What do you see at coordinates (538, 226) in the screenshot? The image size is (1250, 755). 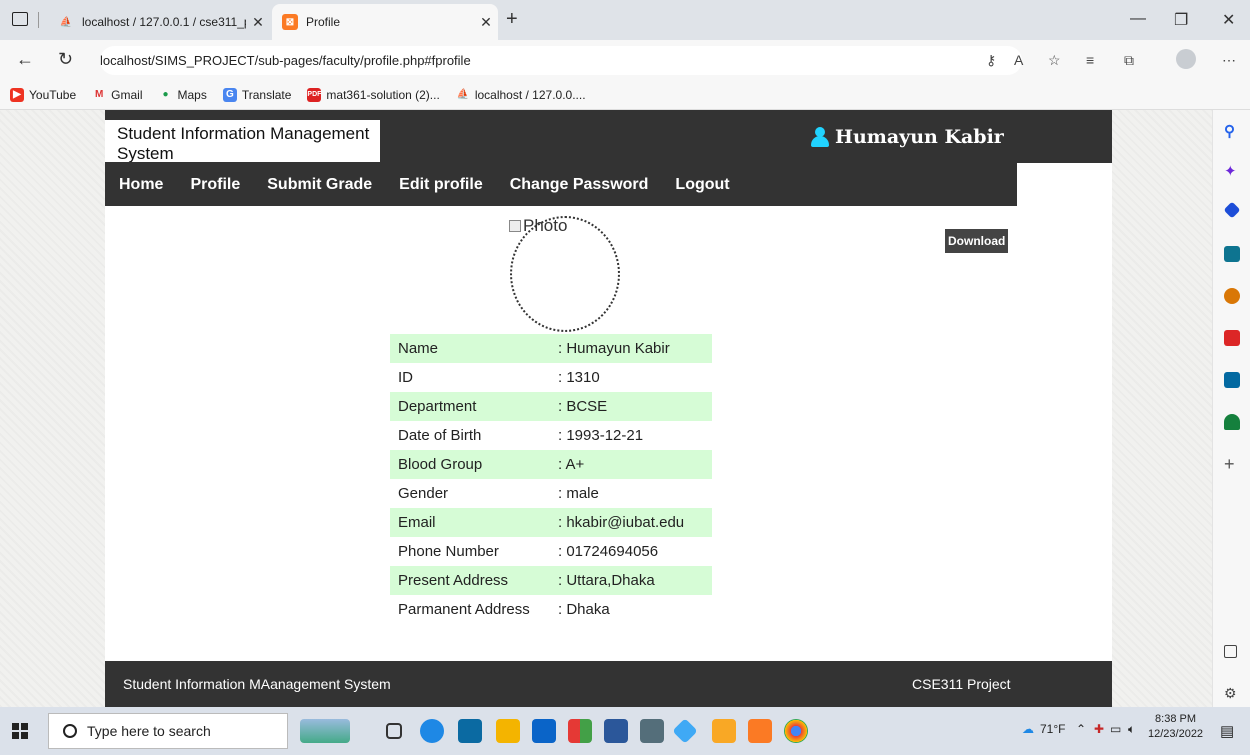 I see `broken-image: Photo` at bounding box center [538, 226].